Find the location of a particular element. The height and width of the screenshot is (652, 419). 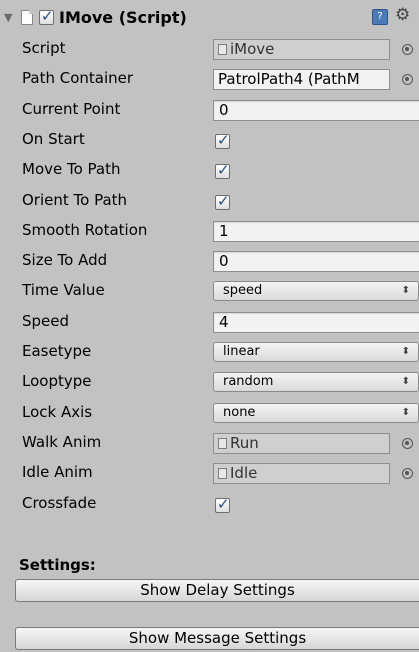

property-label: Orient To Path is located at coordinates (75, 199).